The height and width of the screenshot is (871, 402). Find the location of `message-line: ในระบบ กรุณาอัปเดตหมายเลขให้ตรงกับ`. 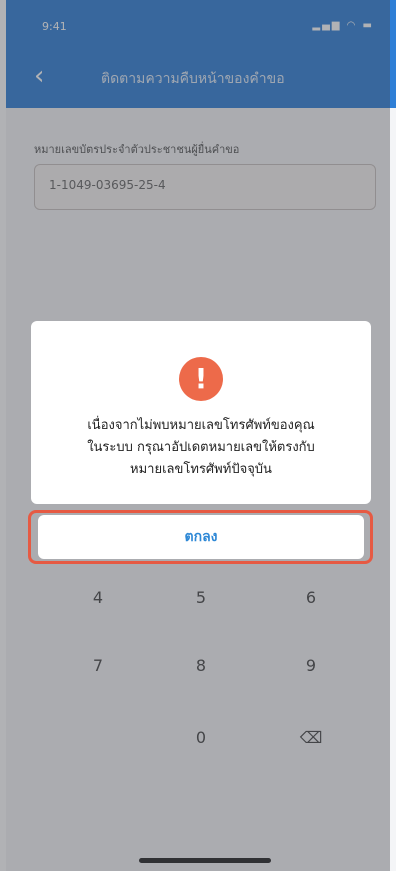

message-line: ในระบบ กรุณาอัปเดตหมายเลขให้ตรงกับ is located at coordinates (201, 447).